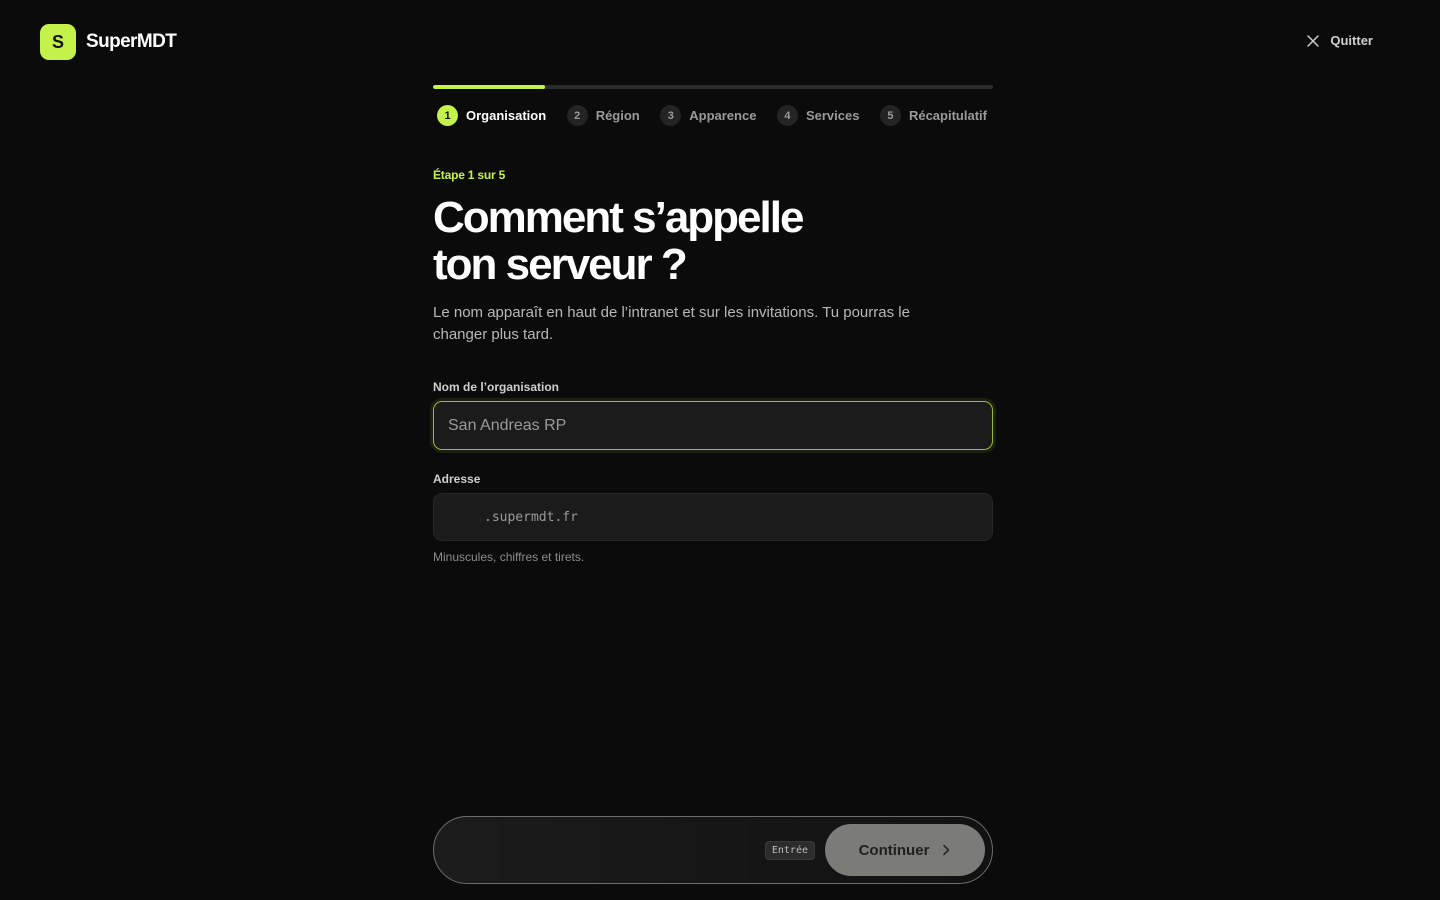  Describe the element at coordinates (1313, 40) in the screenshot. I see `close-icon` at that location.